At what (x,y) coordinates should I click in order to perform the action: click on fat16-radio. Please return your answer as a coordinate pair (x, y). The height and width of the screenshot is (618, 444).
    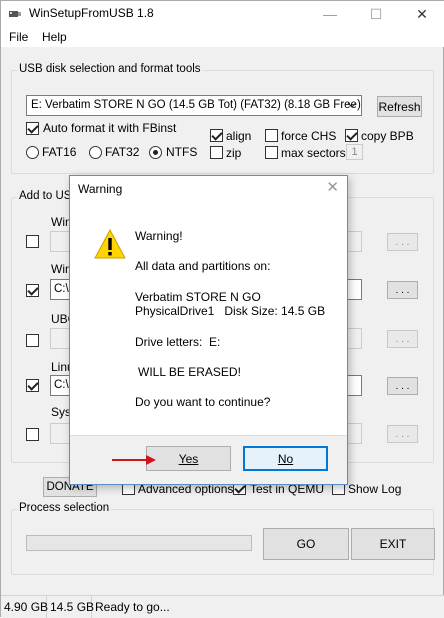
    Looking at the image, I should click on (32, 152).